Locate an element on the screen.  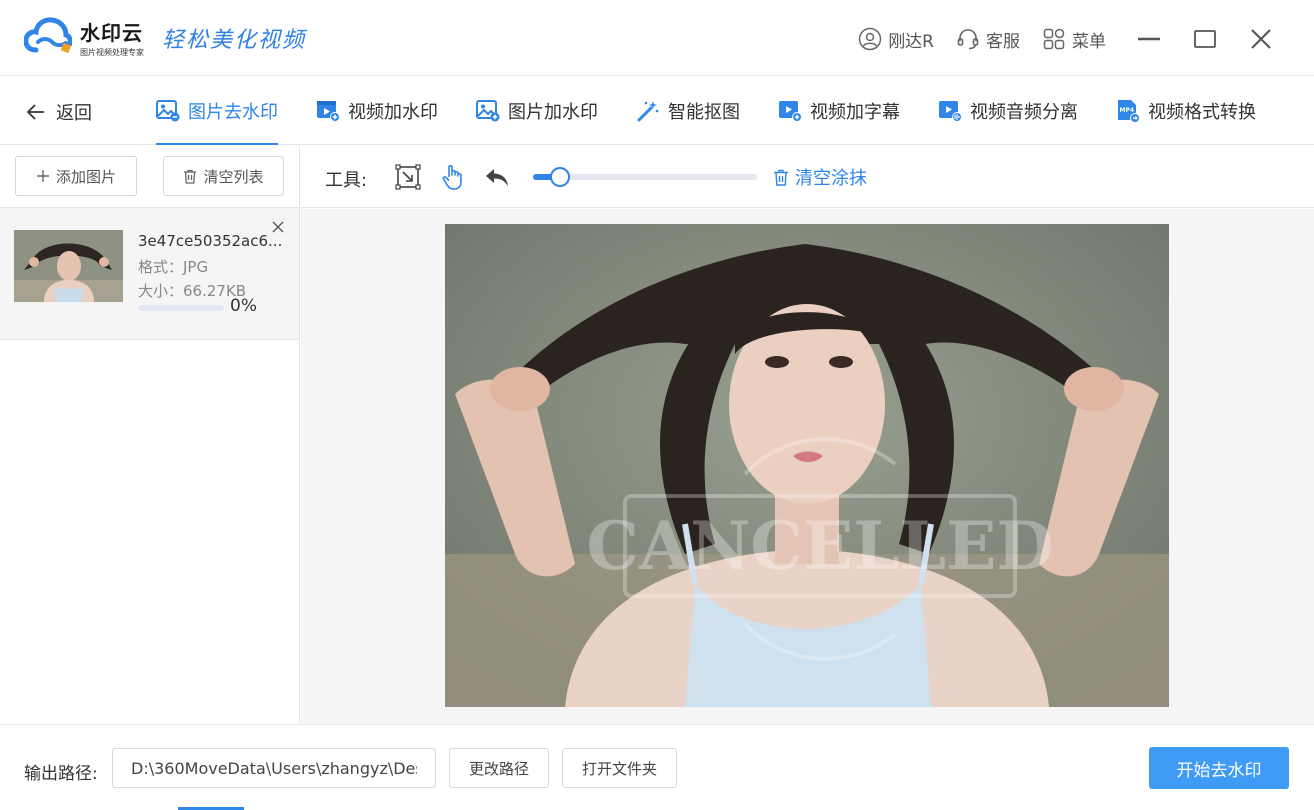
tab-label: 视频加字幕 is located at coordinates (855, 112).